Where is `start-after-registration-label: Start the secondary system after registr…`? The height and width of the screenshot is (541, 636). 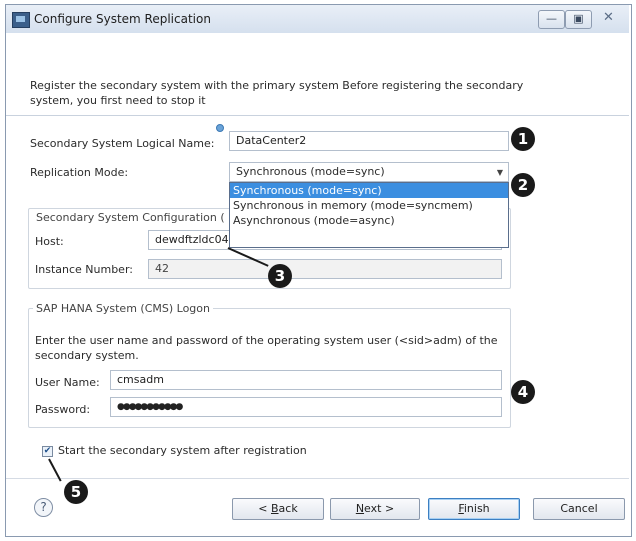
start-after-registration-label: Start the secondary system after registr… is located at coordinates (182, 450).